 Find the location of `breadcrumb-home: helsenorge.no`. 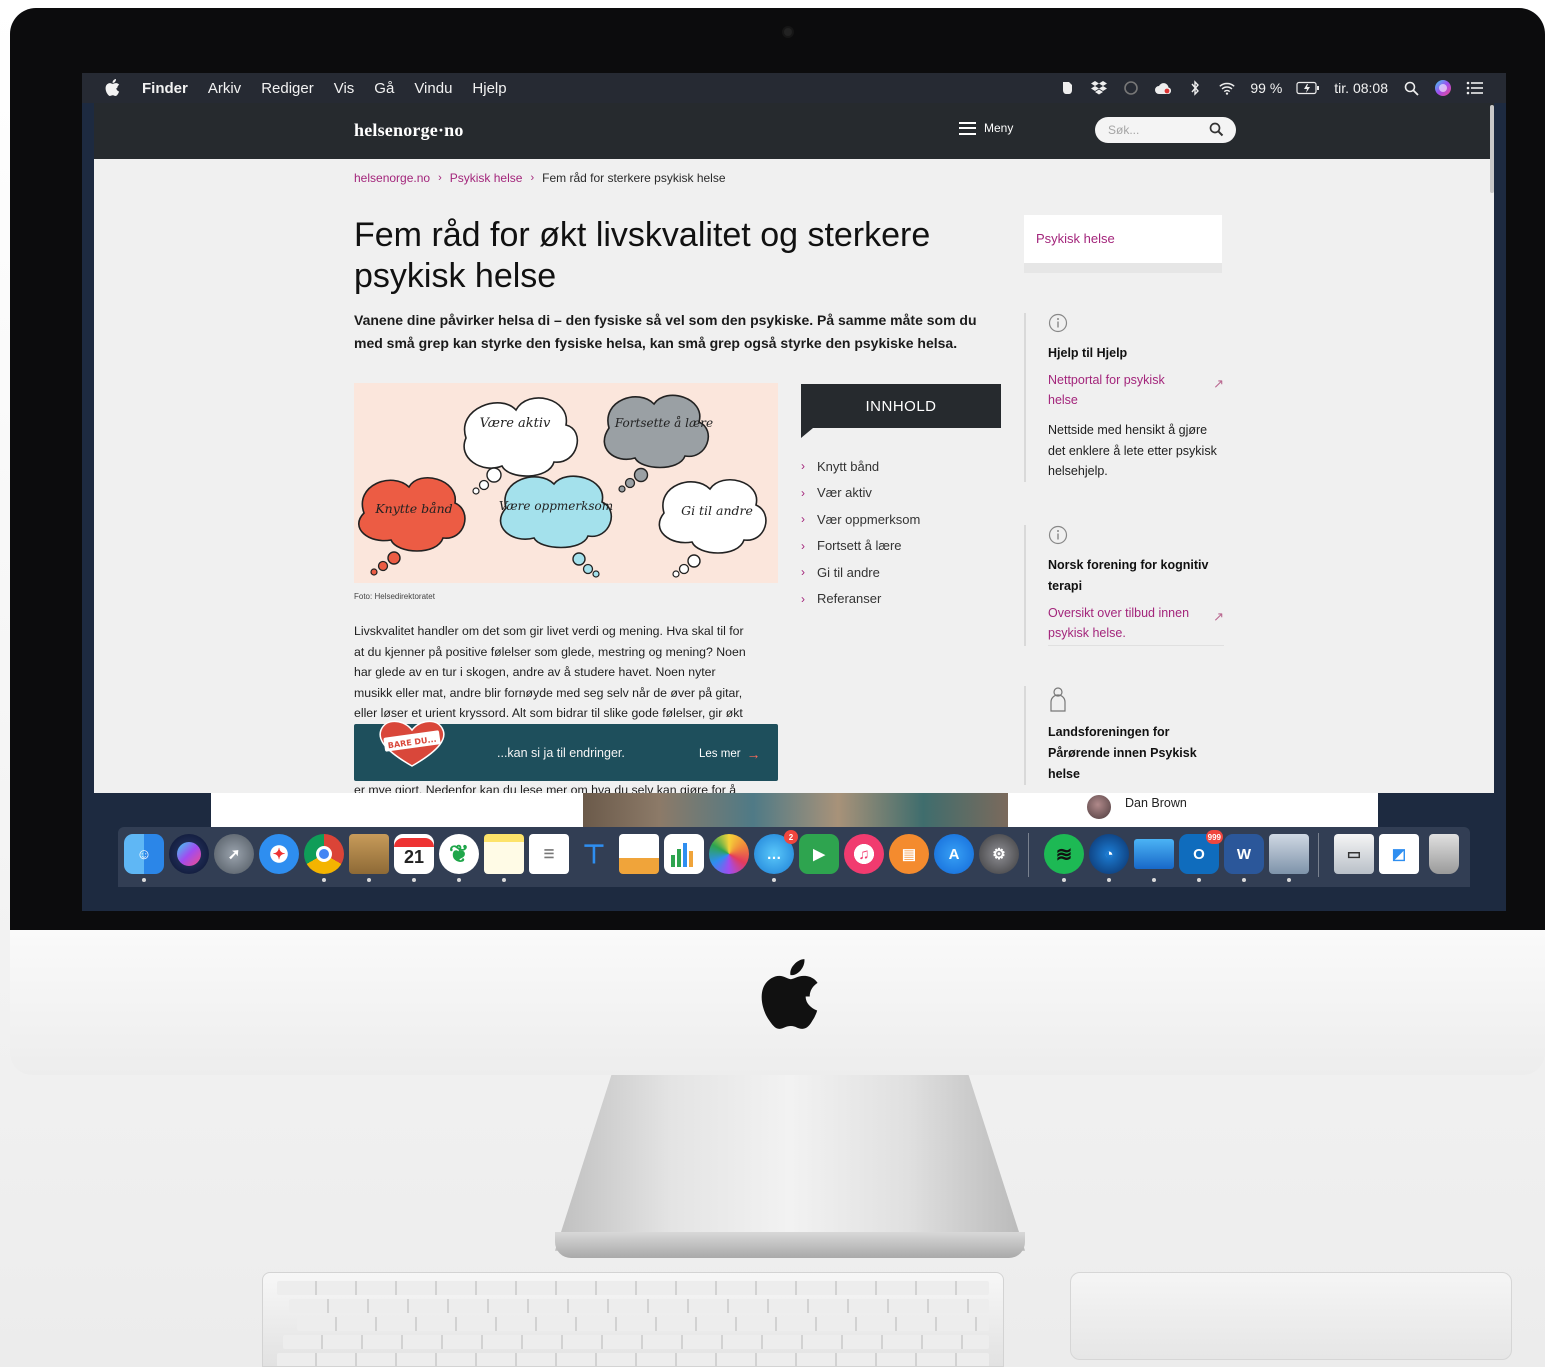

breadcrumb-home: helsenorge.no is located at coordinates (392, 178).